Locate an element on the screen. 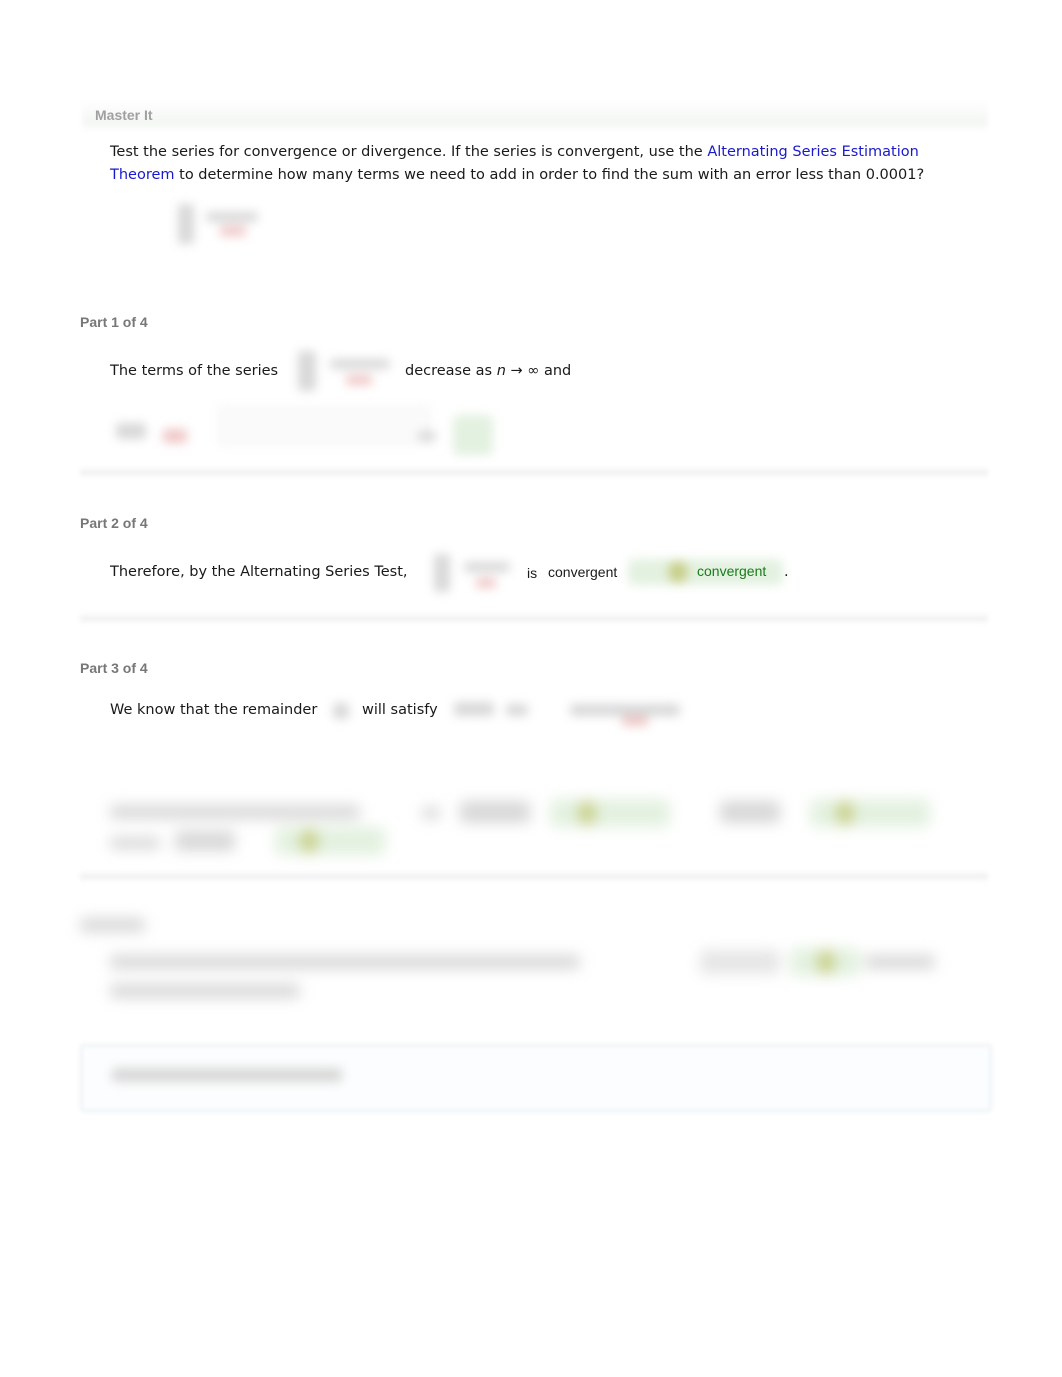 This screenshot has height=1377, width=1062. part-1-limit-row is located at coordinates (308, 432).